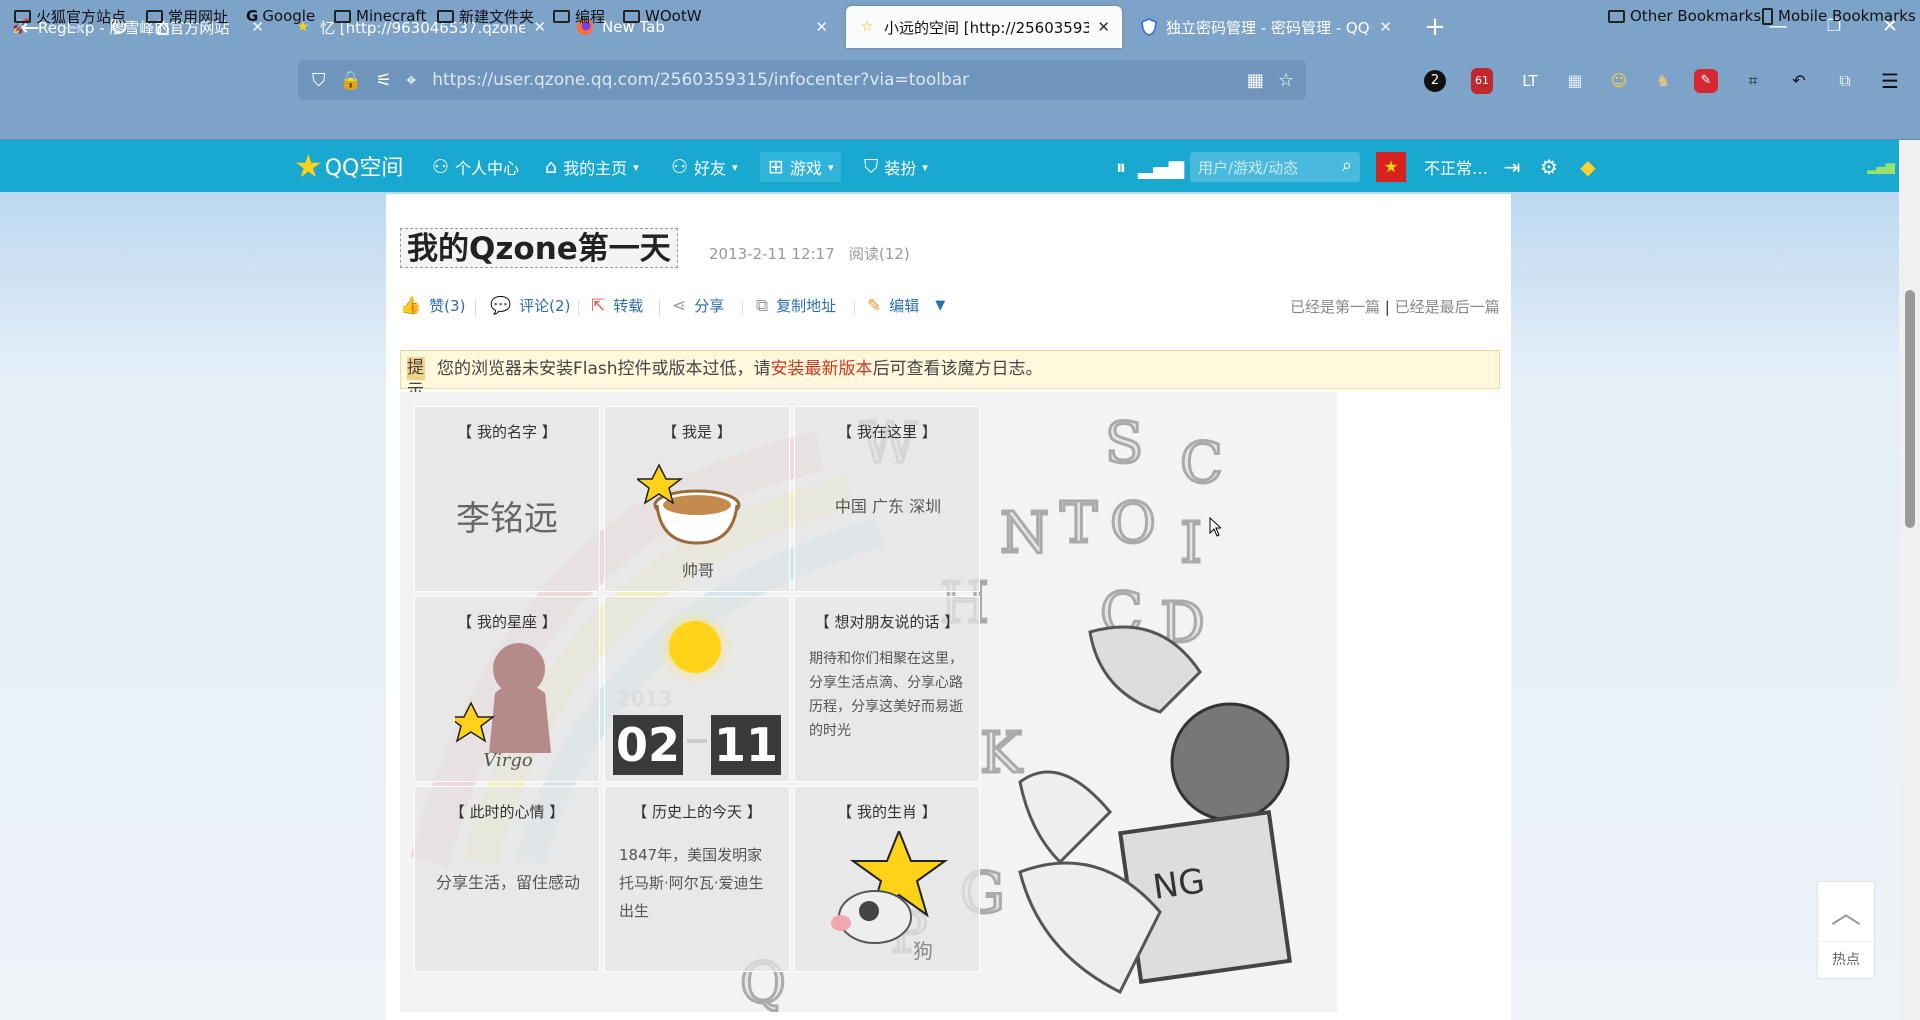 This screenshot has width=1920, height=1020. Describe the element at coordinates (1619, 81) in the screenshot. I see `emoji-icon: ☺` at that location.